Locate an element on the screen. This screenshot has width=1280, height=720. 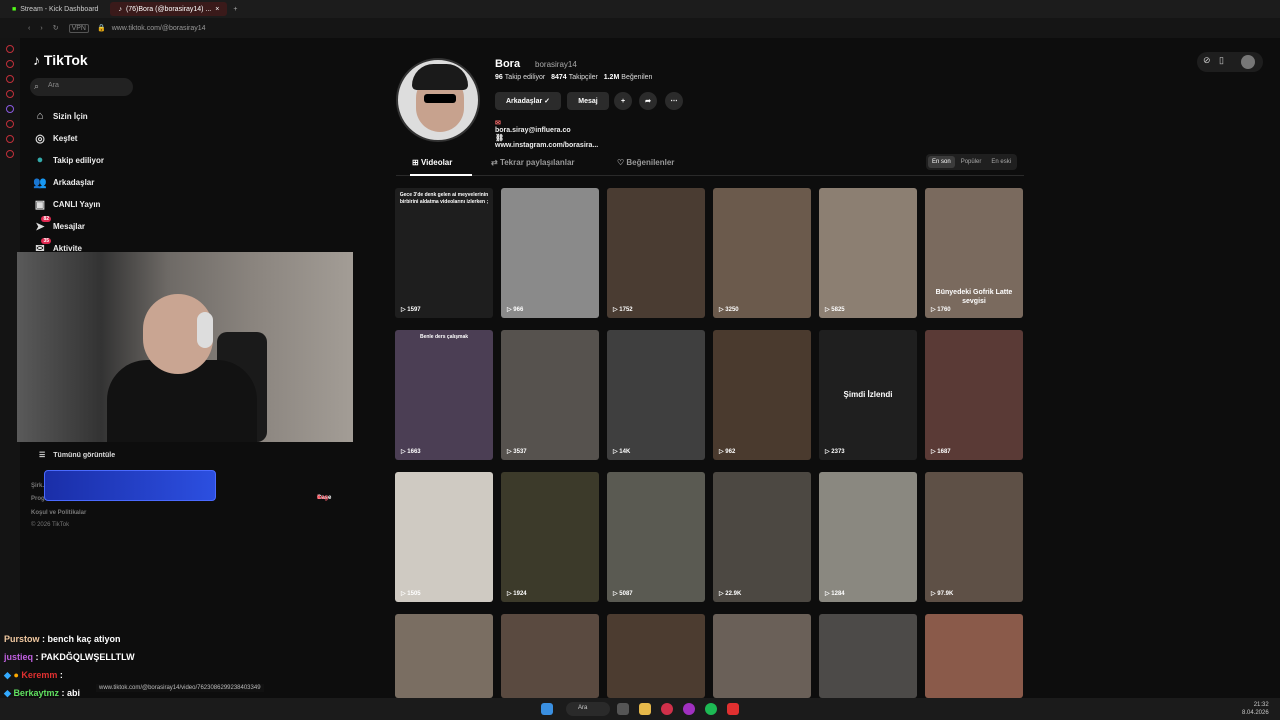
vpn-badge: VPN is located at coordinates (78, 28).